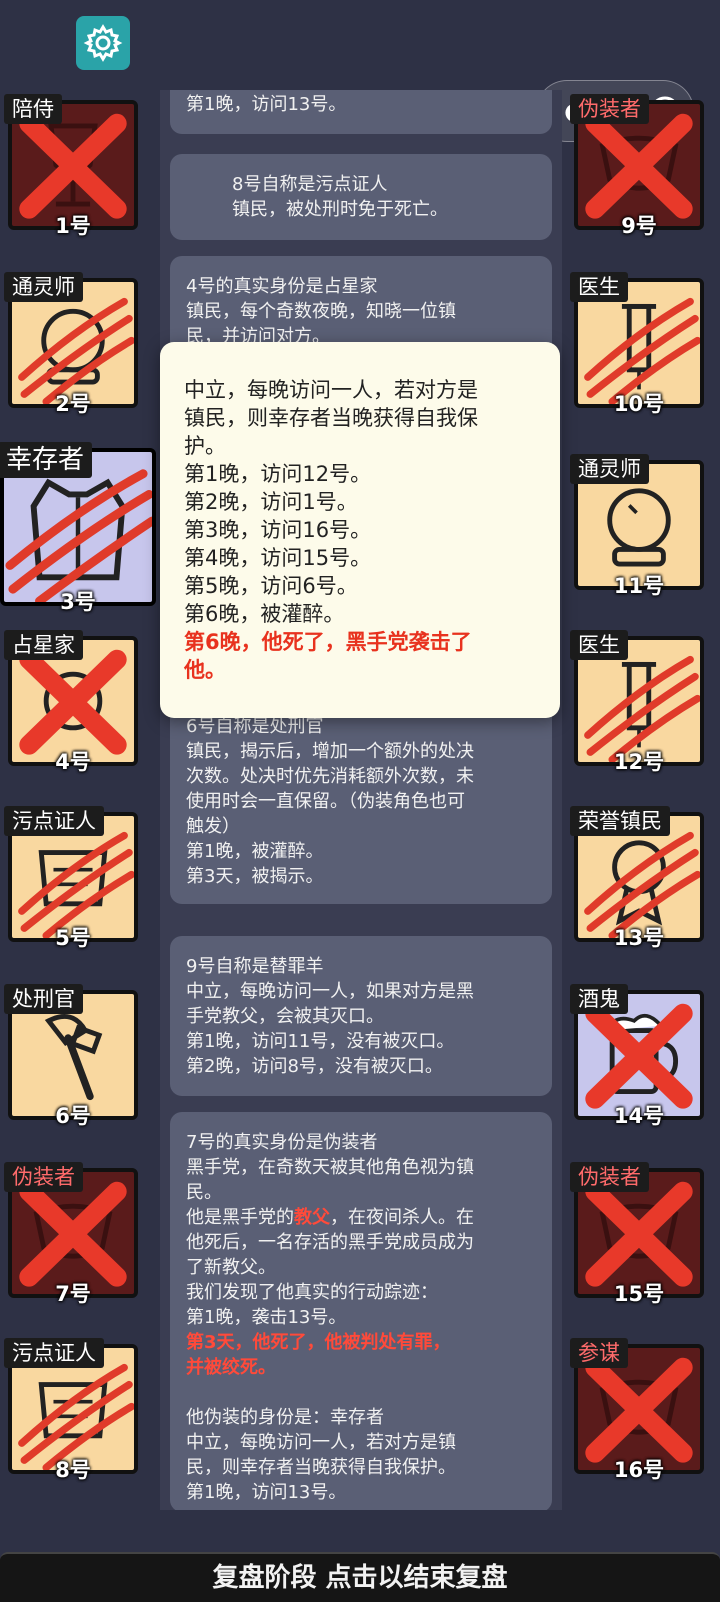 This screenshot has height=1602, width=720. What do you see at coordinates (330, 776) in the screenshot?
I see `log-line: 次数。处决时优先消耗额外次数，未` at bounding box center [330, 776].